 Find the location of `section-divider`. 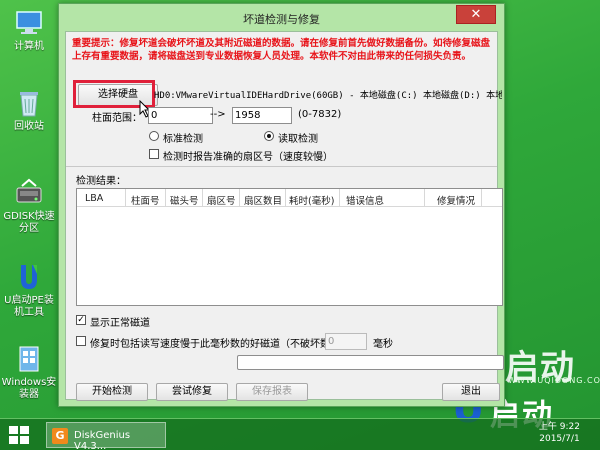

section-divider is located at coordinates (281, 166).